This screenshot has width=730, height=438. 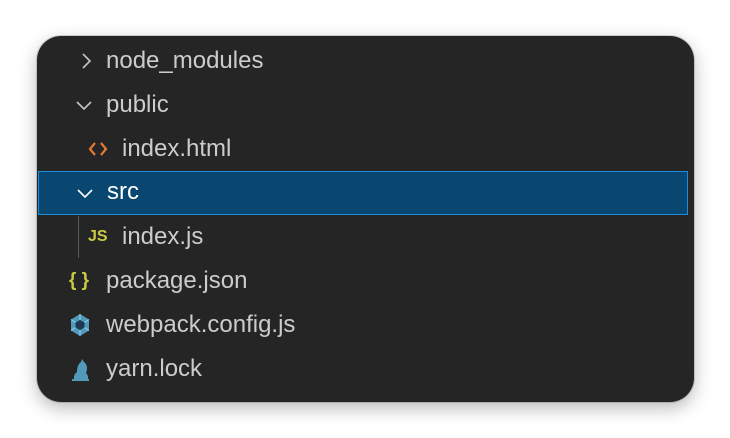 What do you see at coordinates (163, 236) in the screenshot?
I see `tree-item-label: index.js` at bounding box center [163, 236].